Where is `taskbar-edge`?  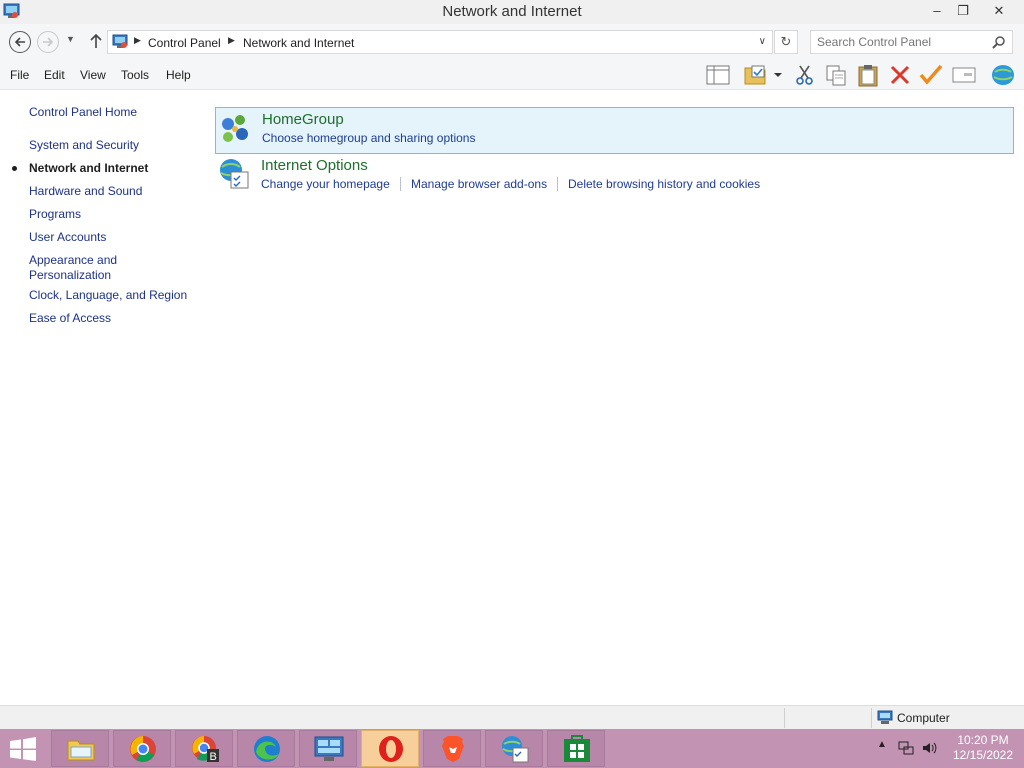 taskbar-edge is located at coordinates (266, 748).